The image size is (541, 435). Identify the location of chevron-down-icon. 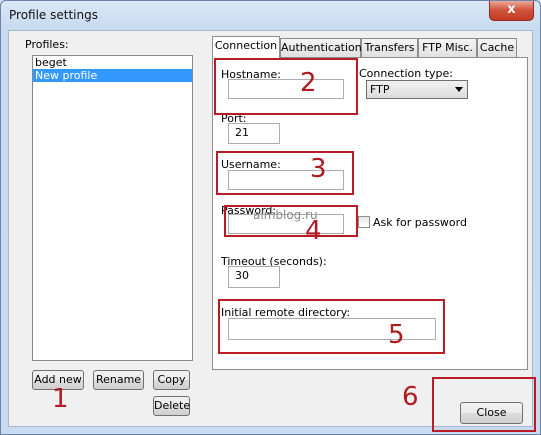
(459, 89).